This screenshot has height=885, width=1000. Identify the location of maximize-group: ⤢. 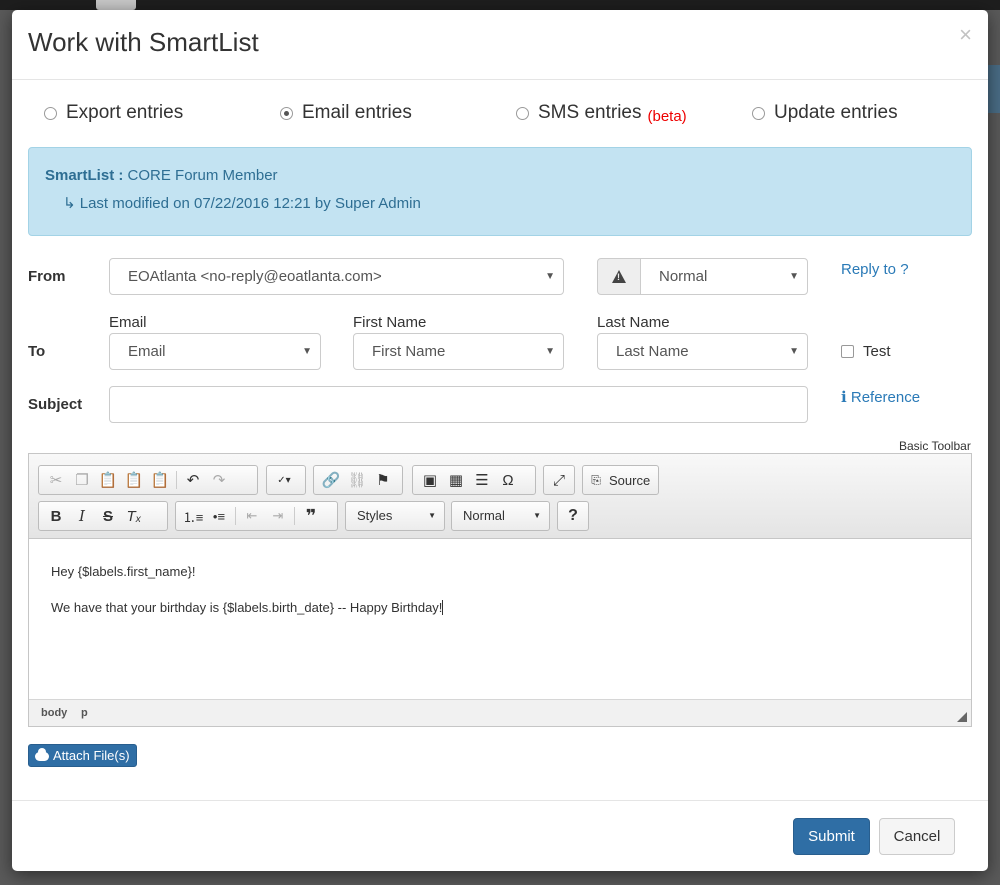
(559, 480).